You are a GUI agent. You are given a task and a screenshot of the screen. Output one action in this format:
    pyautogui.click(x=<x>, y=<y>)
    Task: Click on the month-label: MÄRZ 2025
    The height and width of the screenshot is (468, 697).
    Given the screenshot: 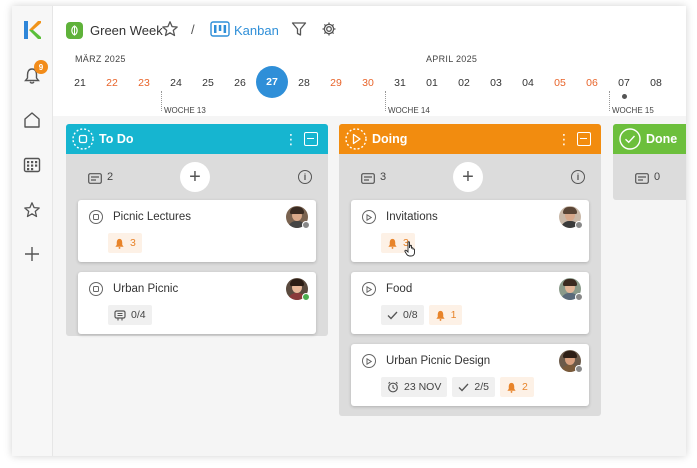 What is the action you would take?
    pyautogui.click(x=100, y=59)
    